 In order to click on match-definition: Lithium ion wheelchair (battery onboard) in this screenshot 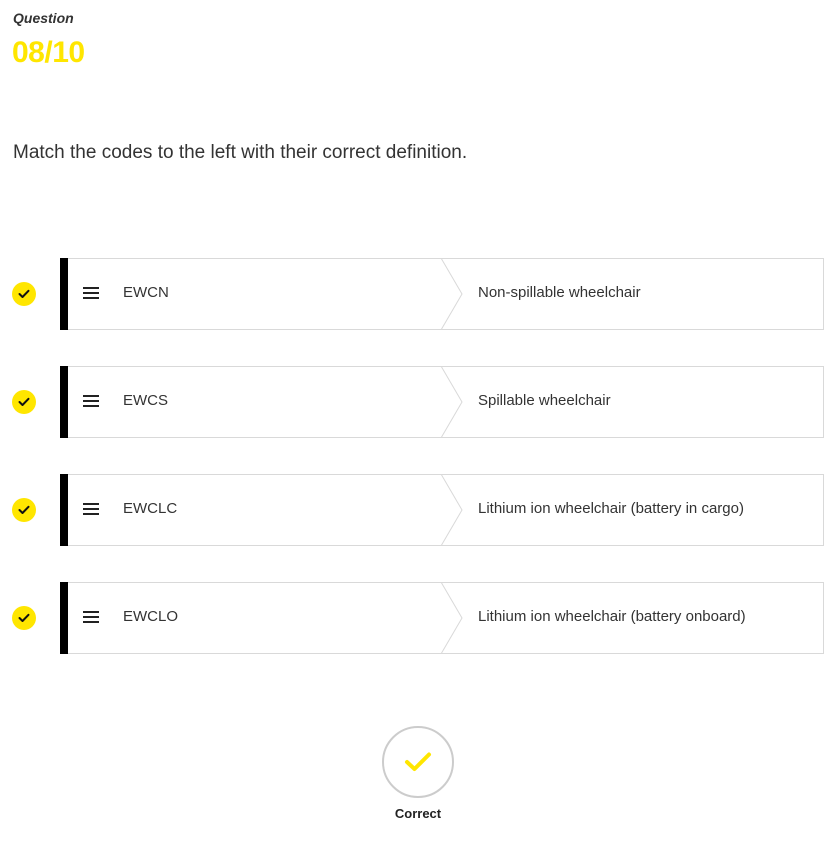, I will do `click(612, 616)`.